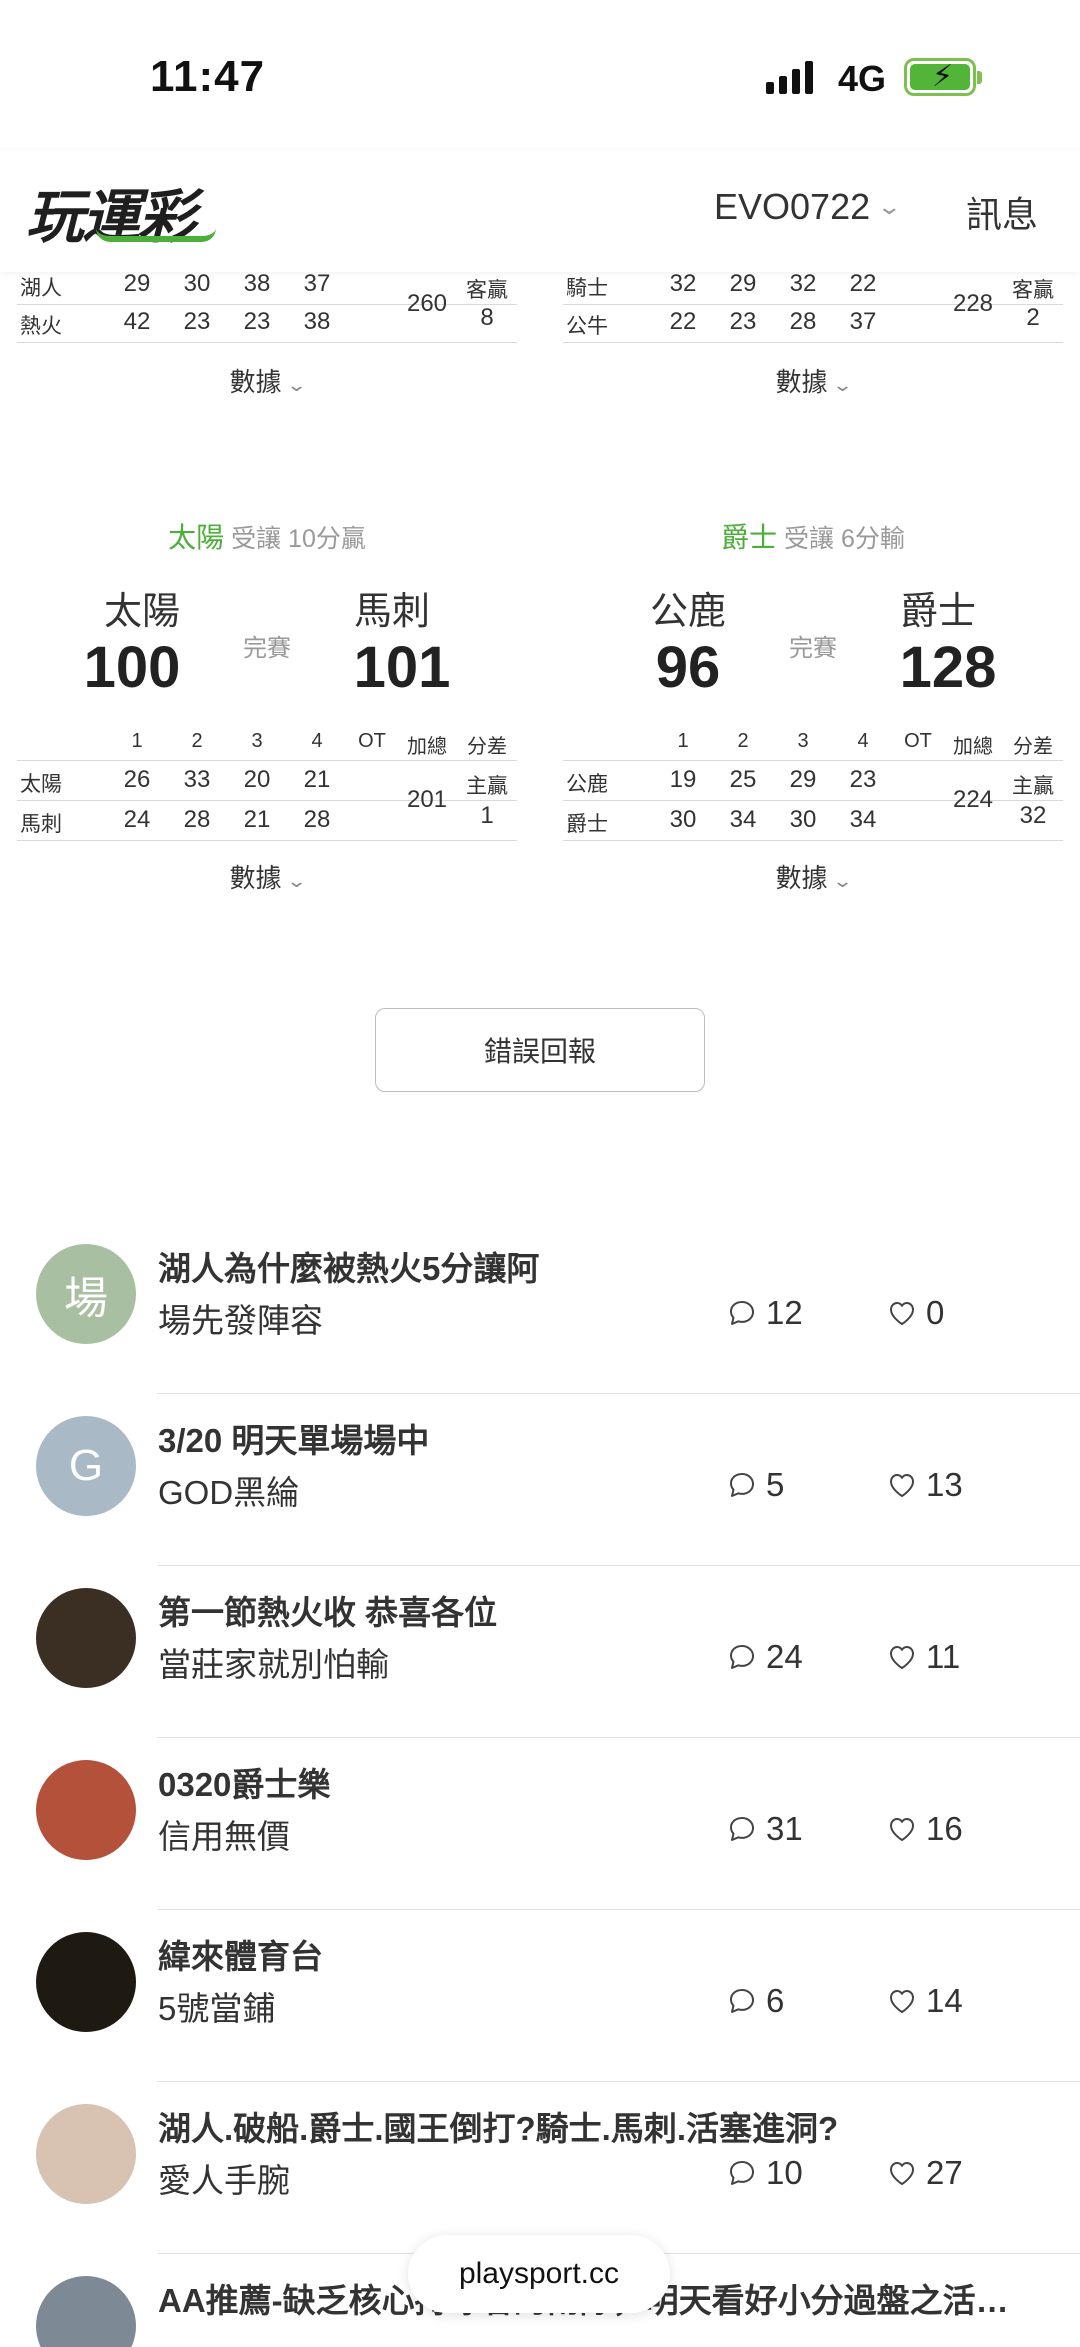 The height and width of the screenshot is (2347, 1080). What do you see at coordinates (86, 1294) in the screenshot?
I see `avatar: 場` at bounding box center [86, 1294].